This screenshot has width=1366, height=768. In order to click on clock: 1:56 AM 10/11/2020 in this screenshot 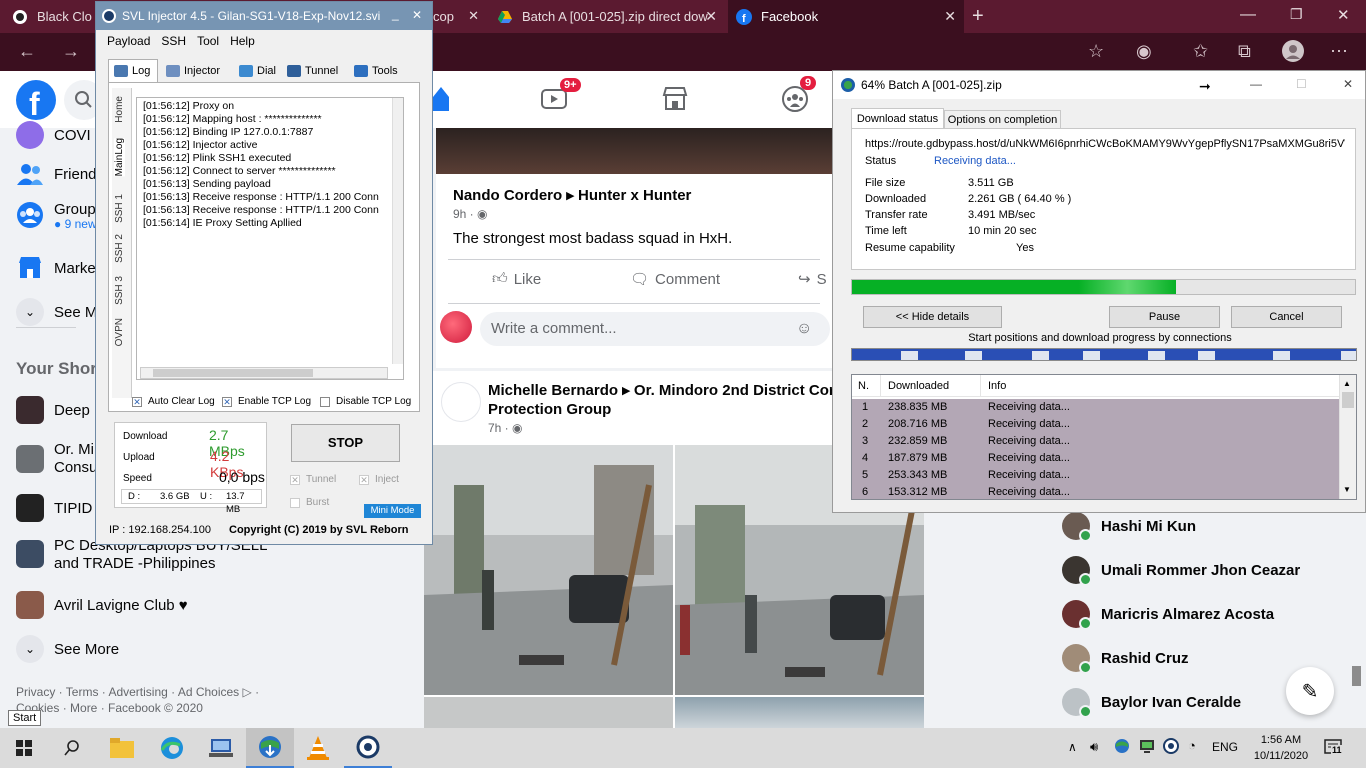, I will do `click(1281, 748)`.